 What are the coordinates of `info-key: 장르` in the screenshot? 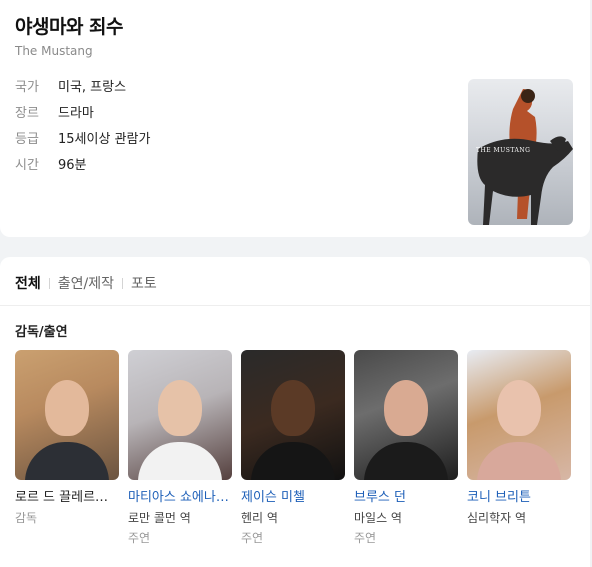 It's located at (27, 113).